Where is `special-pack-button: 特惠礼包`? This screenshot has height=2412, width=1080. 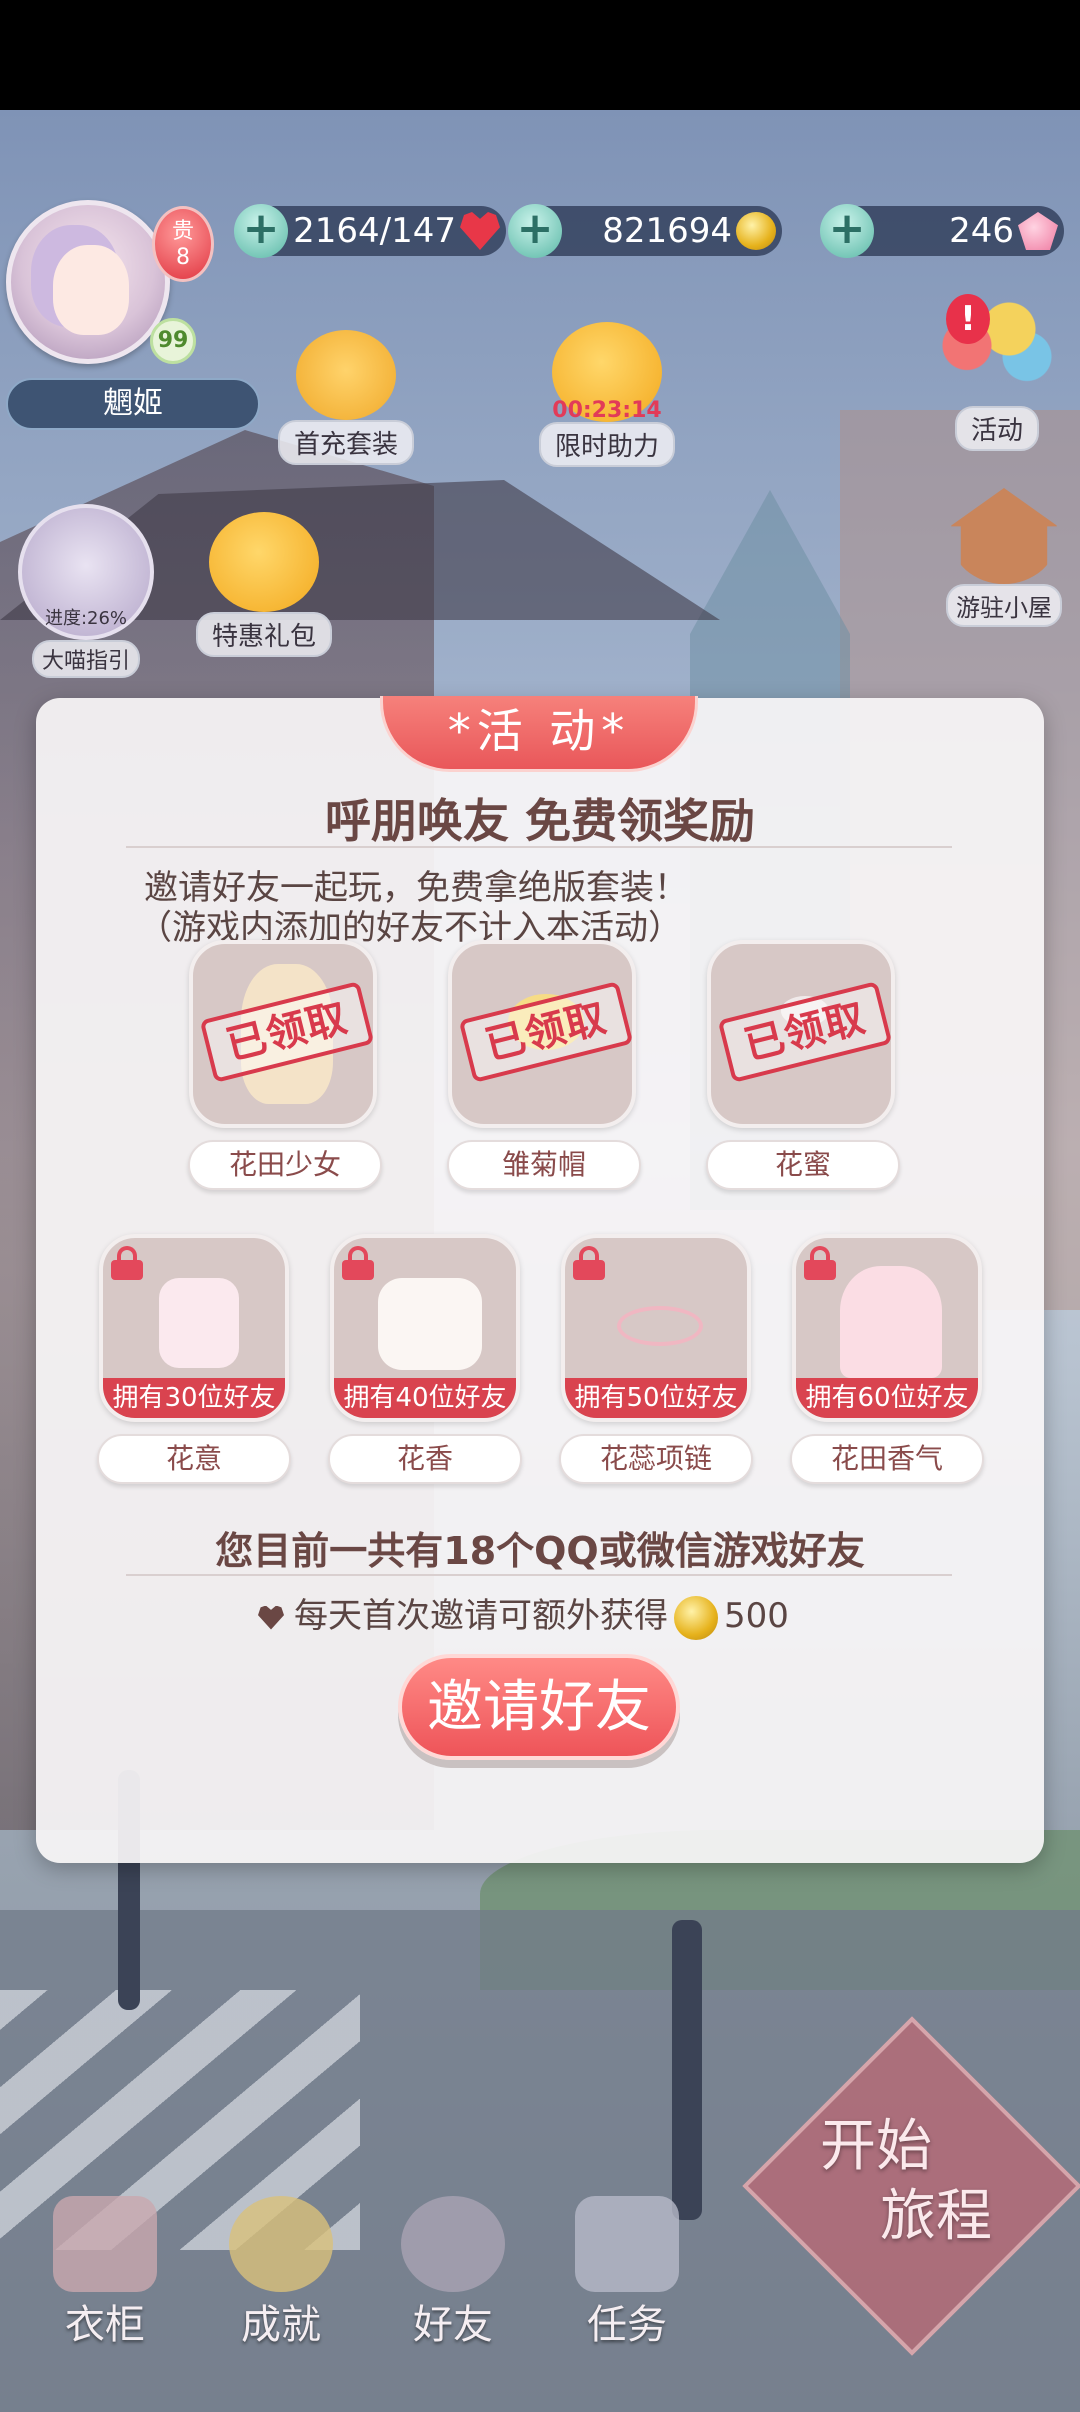
special-pack-button: 特惠礼包 is located at coordinates (264, 584).